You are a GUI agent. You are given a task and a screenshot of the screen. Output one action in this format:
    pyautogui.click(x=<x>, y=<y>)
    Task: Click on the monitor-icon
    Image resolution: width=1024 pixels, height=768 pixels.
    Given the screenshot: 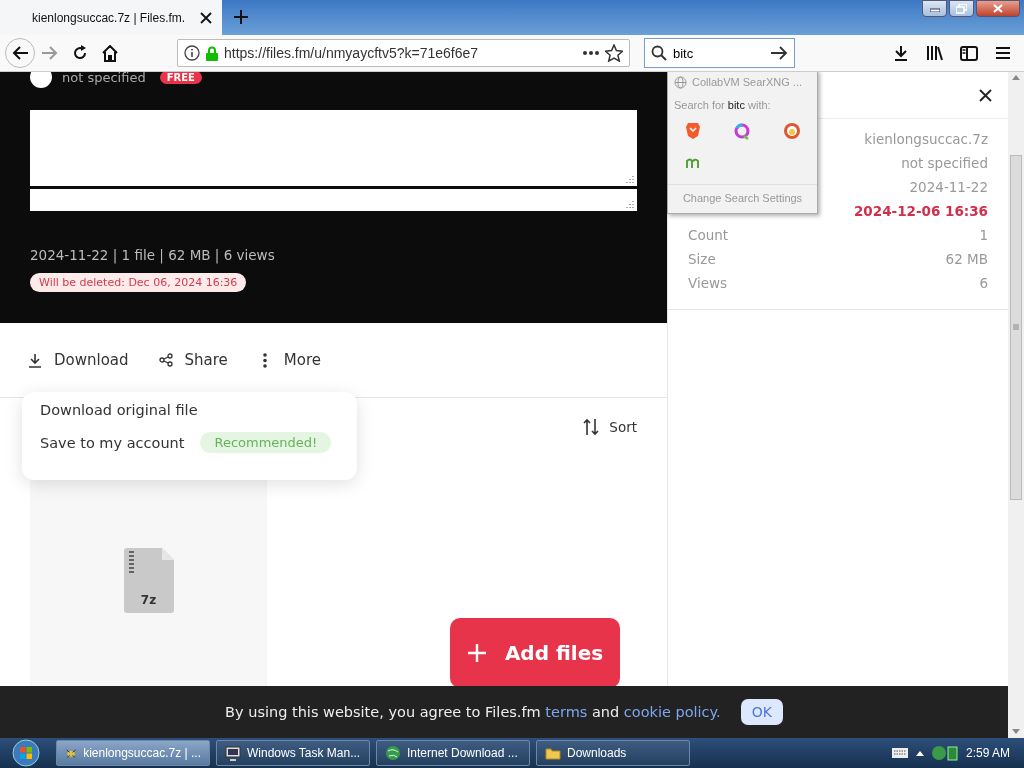 What is the action you would take?
    pyautogui.click(x=233, y=753)
    